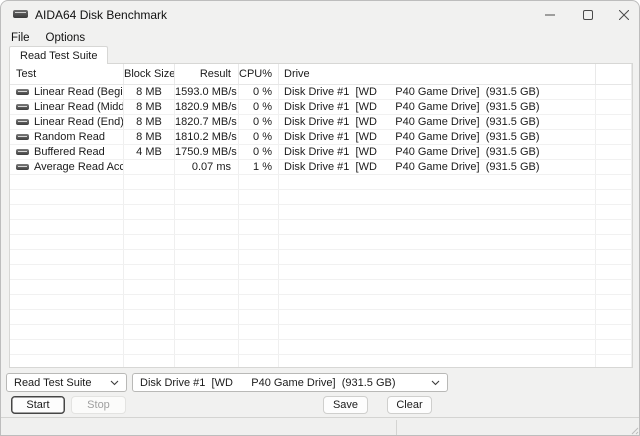 This screenshot has height=436, width=640. I want to click on close-button, so click(621, 15).